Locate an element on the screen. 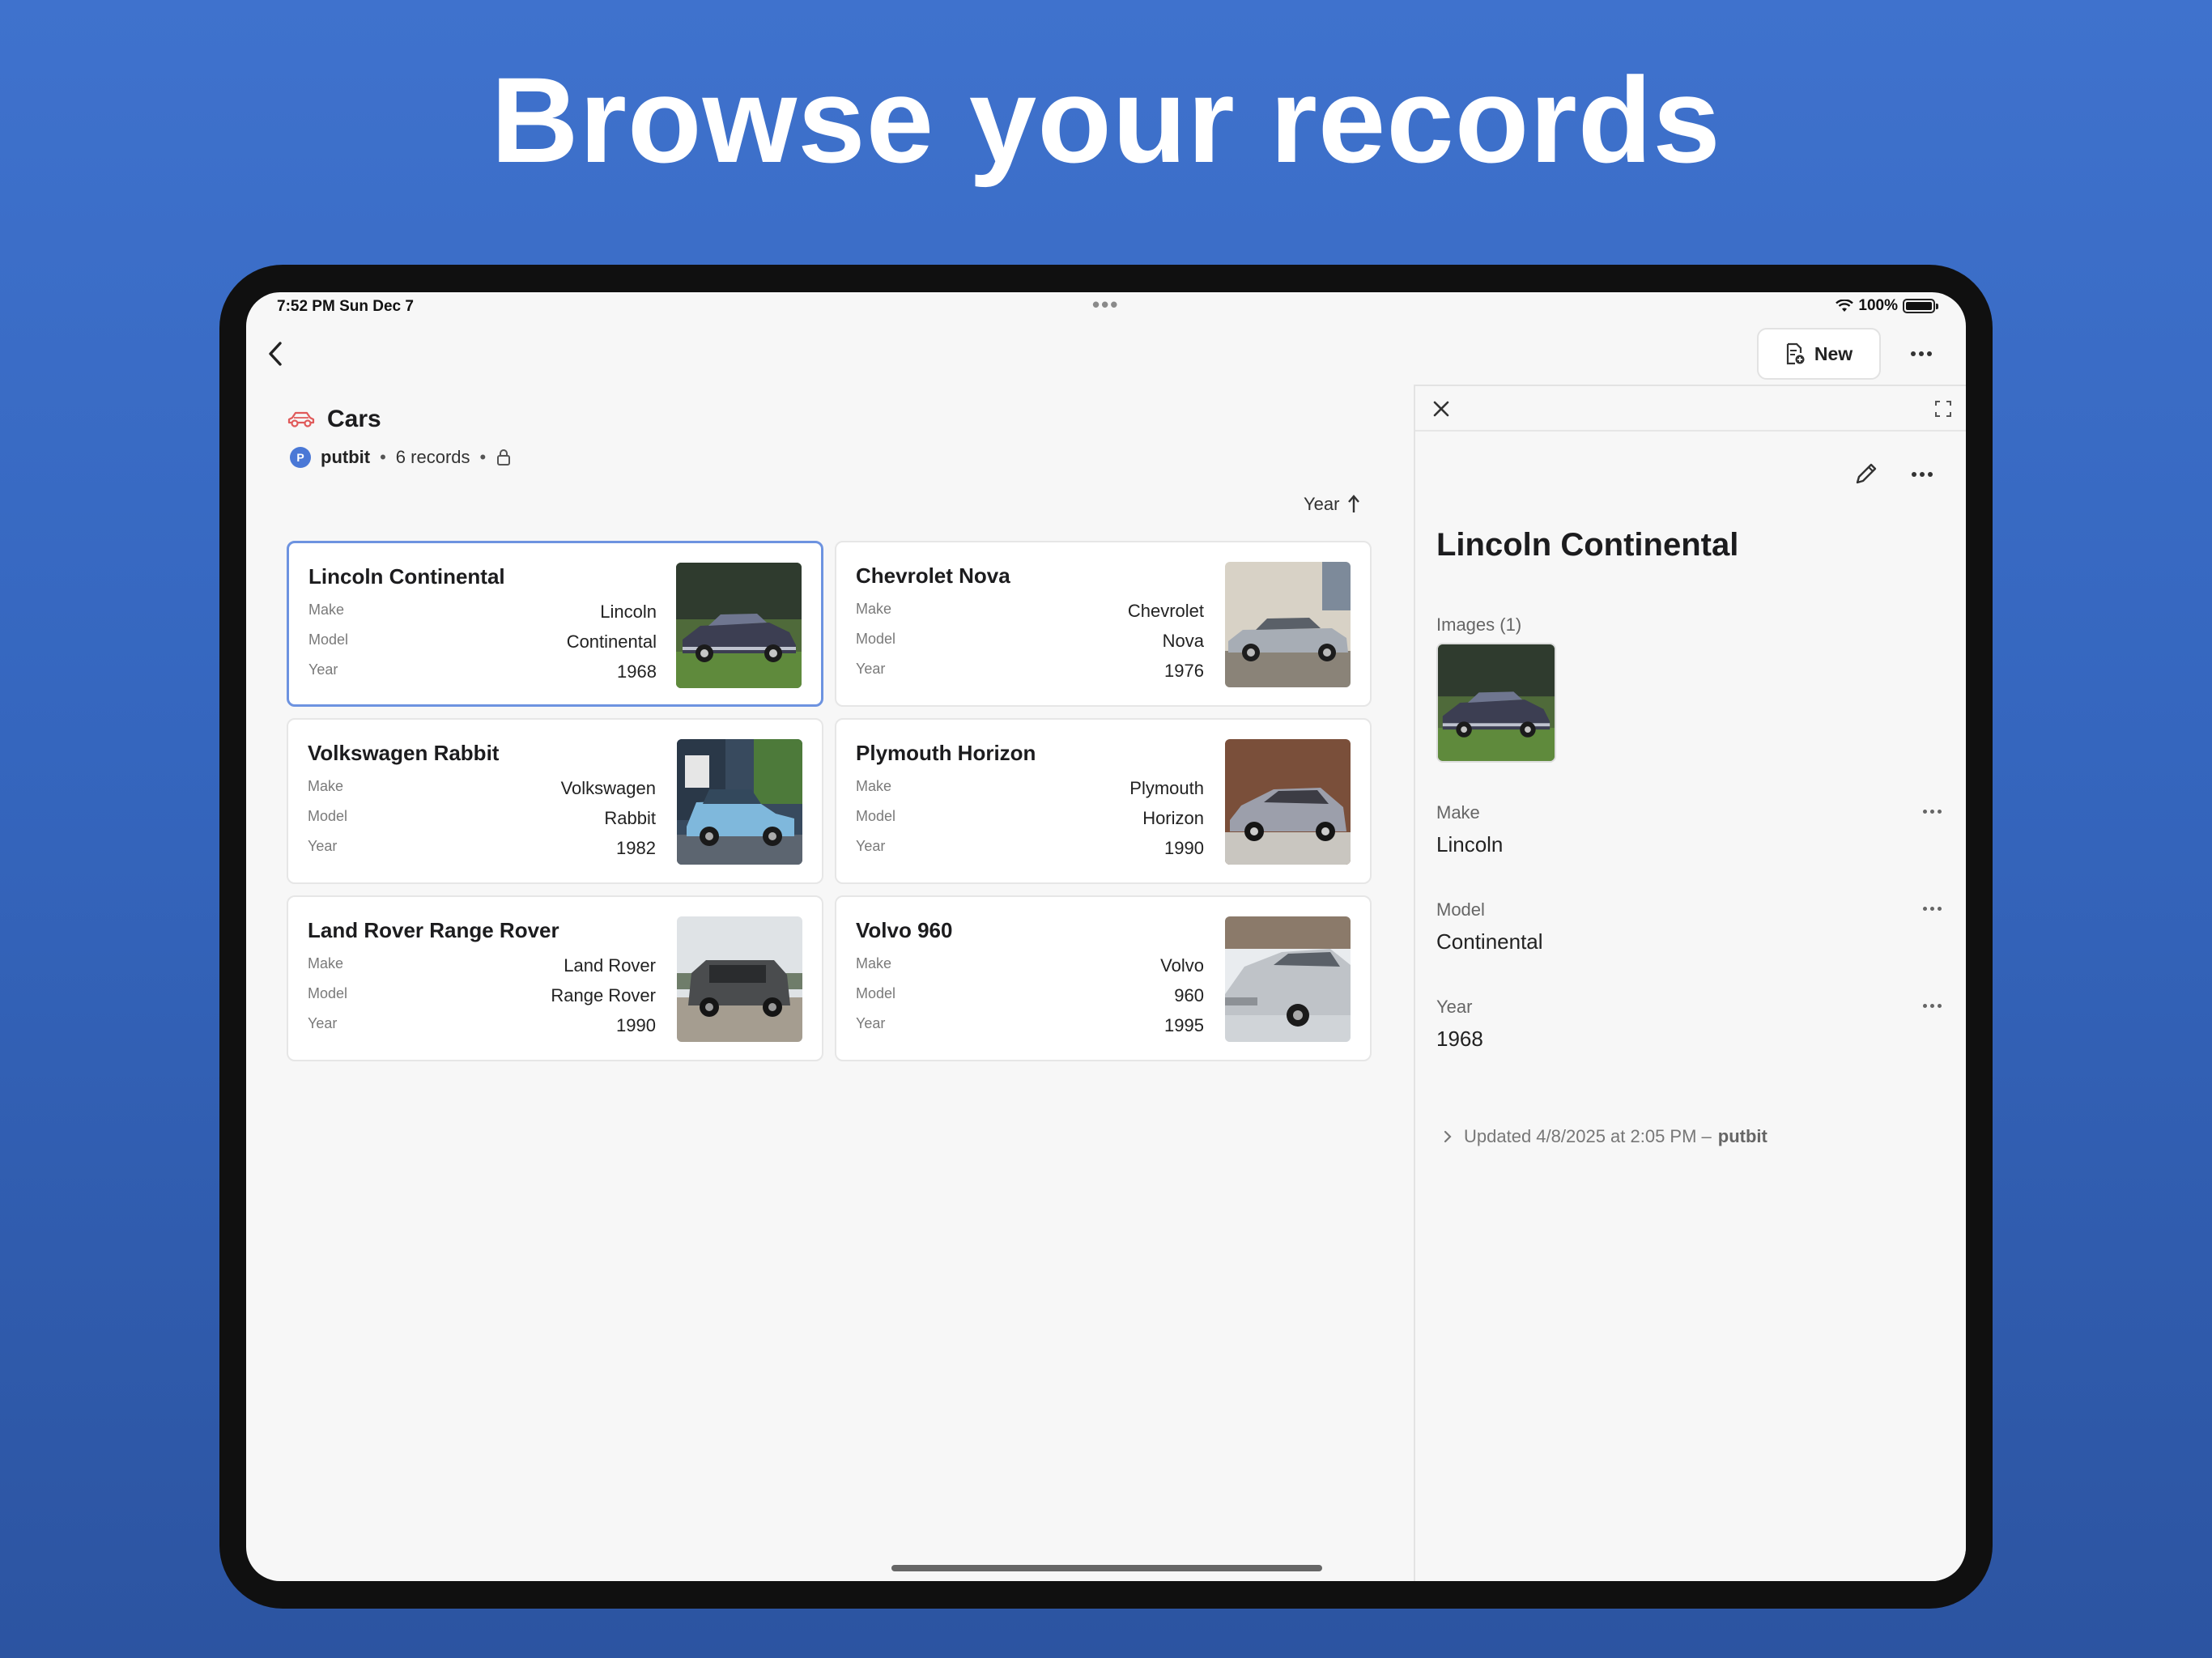 The width and height of the screenshot is (2212, 1658). owner-name: putbit is located at coordinates (345, 457).